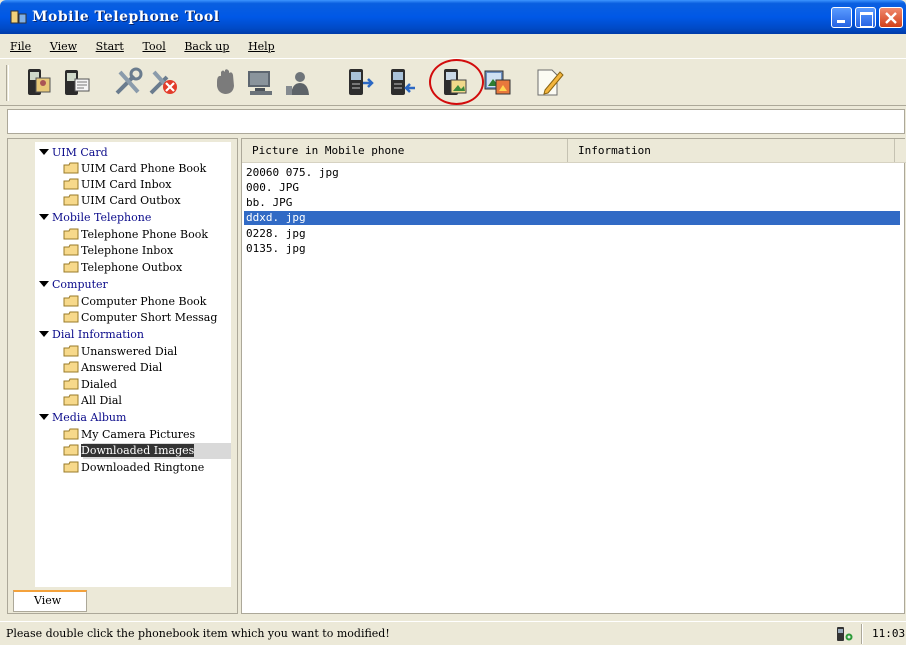  I want to click on note-edit-icon, so click(549, 82).